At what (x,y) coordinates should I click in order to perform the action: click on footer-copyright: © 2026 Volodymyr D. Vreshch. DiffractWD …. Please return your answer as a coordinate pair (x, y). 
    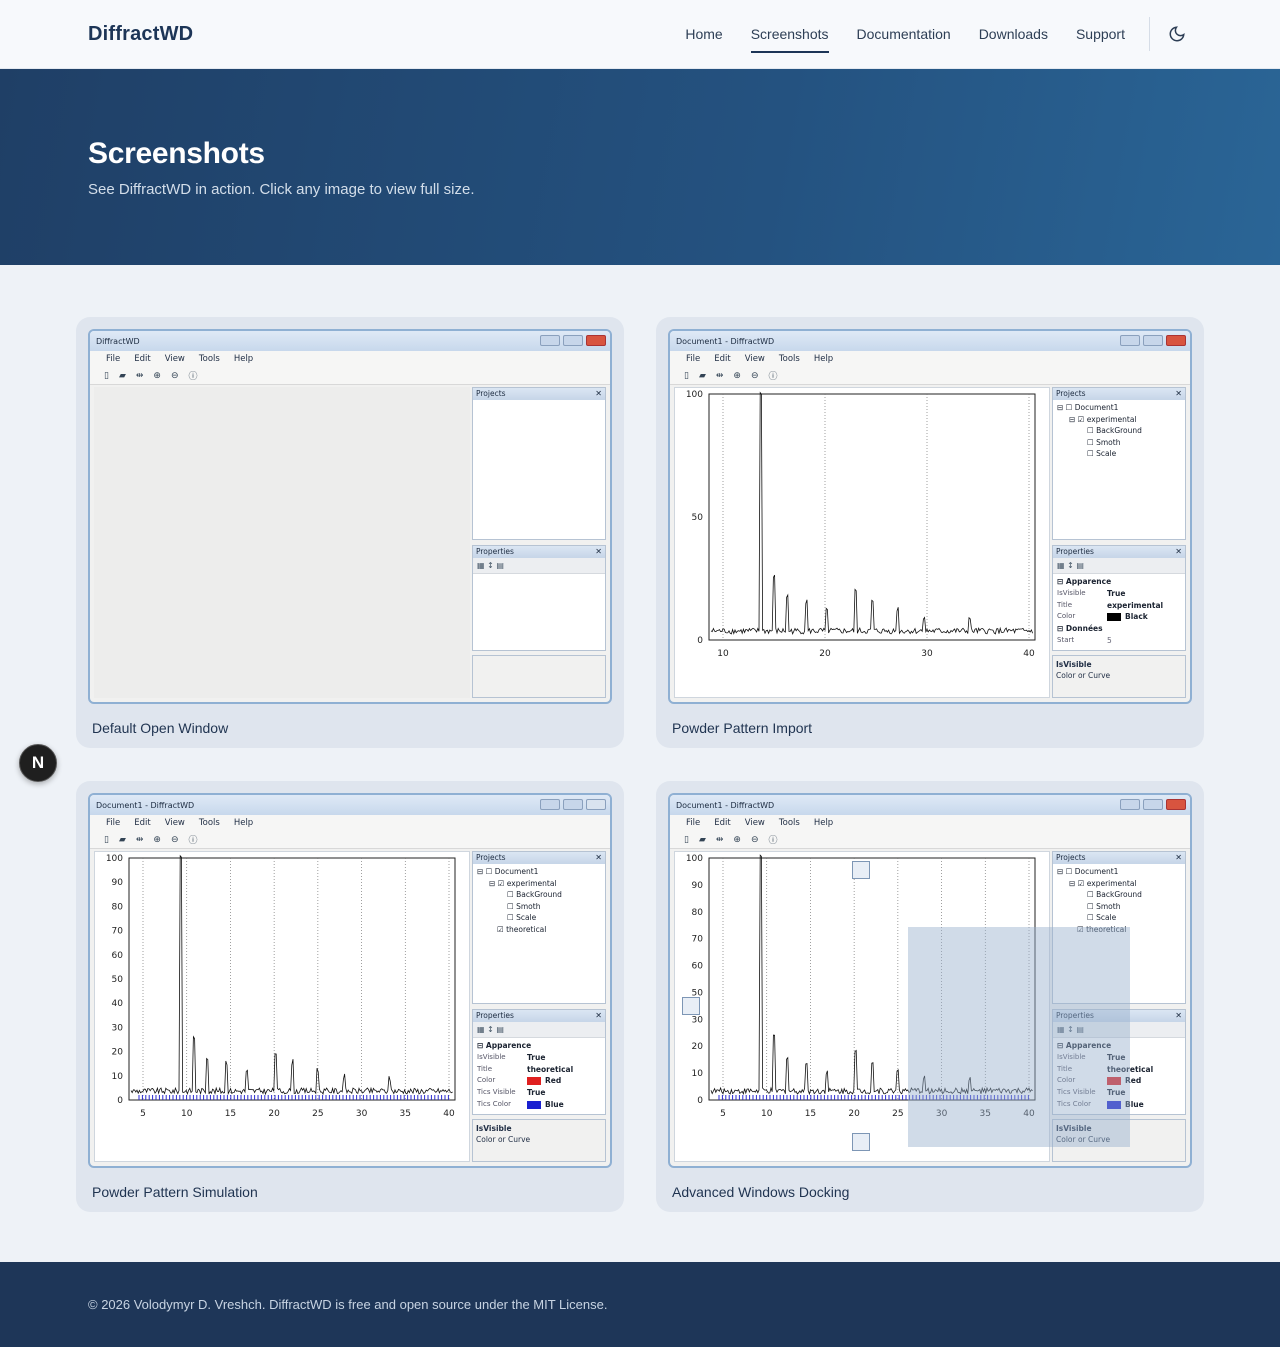
    Looking at the image, I should click on (348, 1304).